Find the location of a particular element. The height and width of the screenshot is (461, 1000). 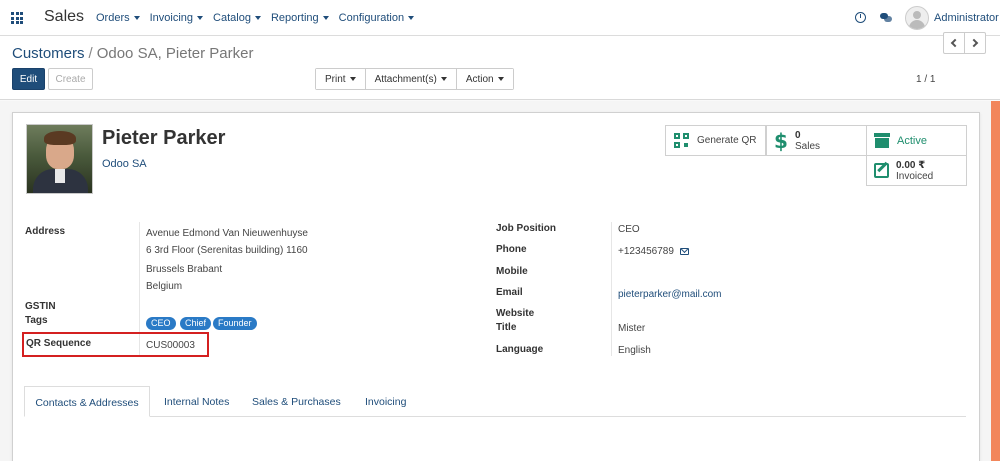

invoiced-smart-button: 0.00 ₹ Invoiced is located at coordinates (916, 170).